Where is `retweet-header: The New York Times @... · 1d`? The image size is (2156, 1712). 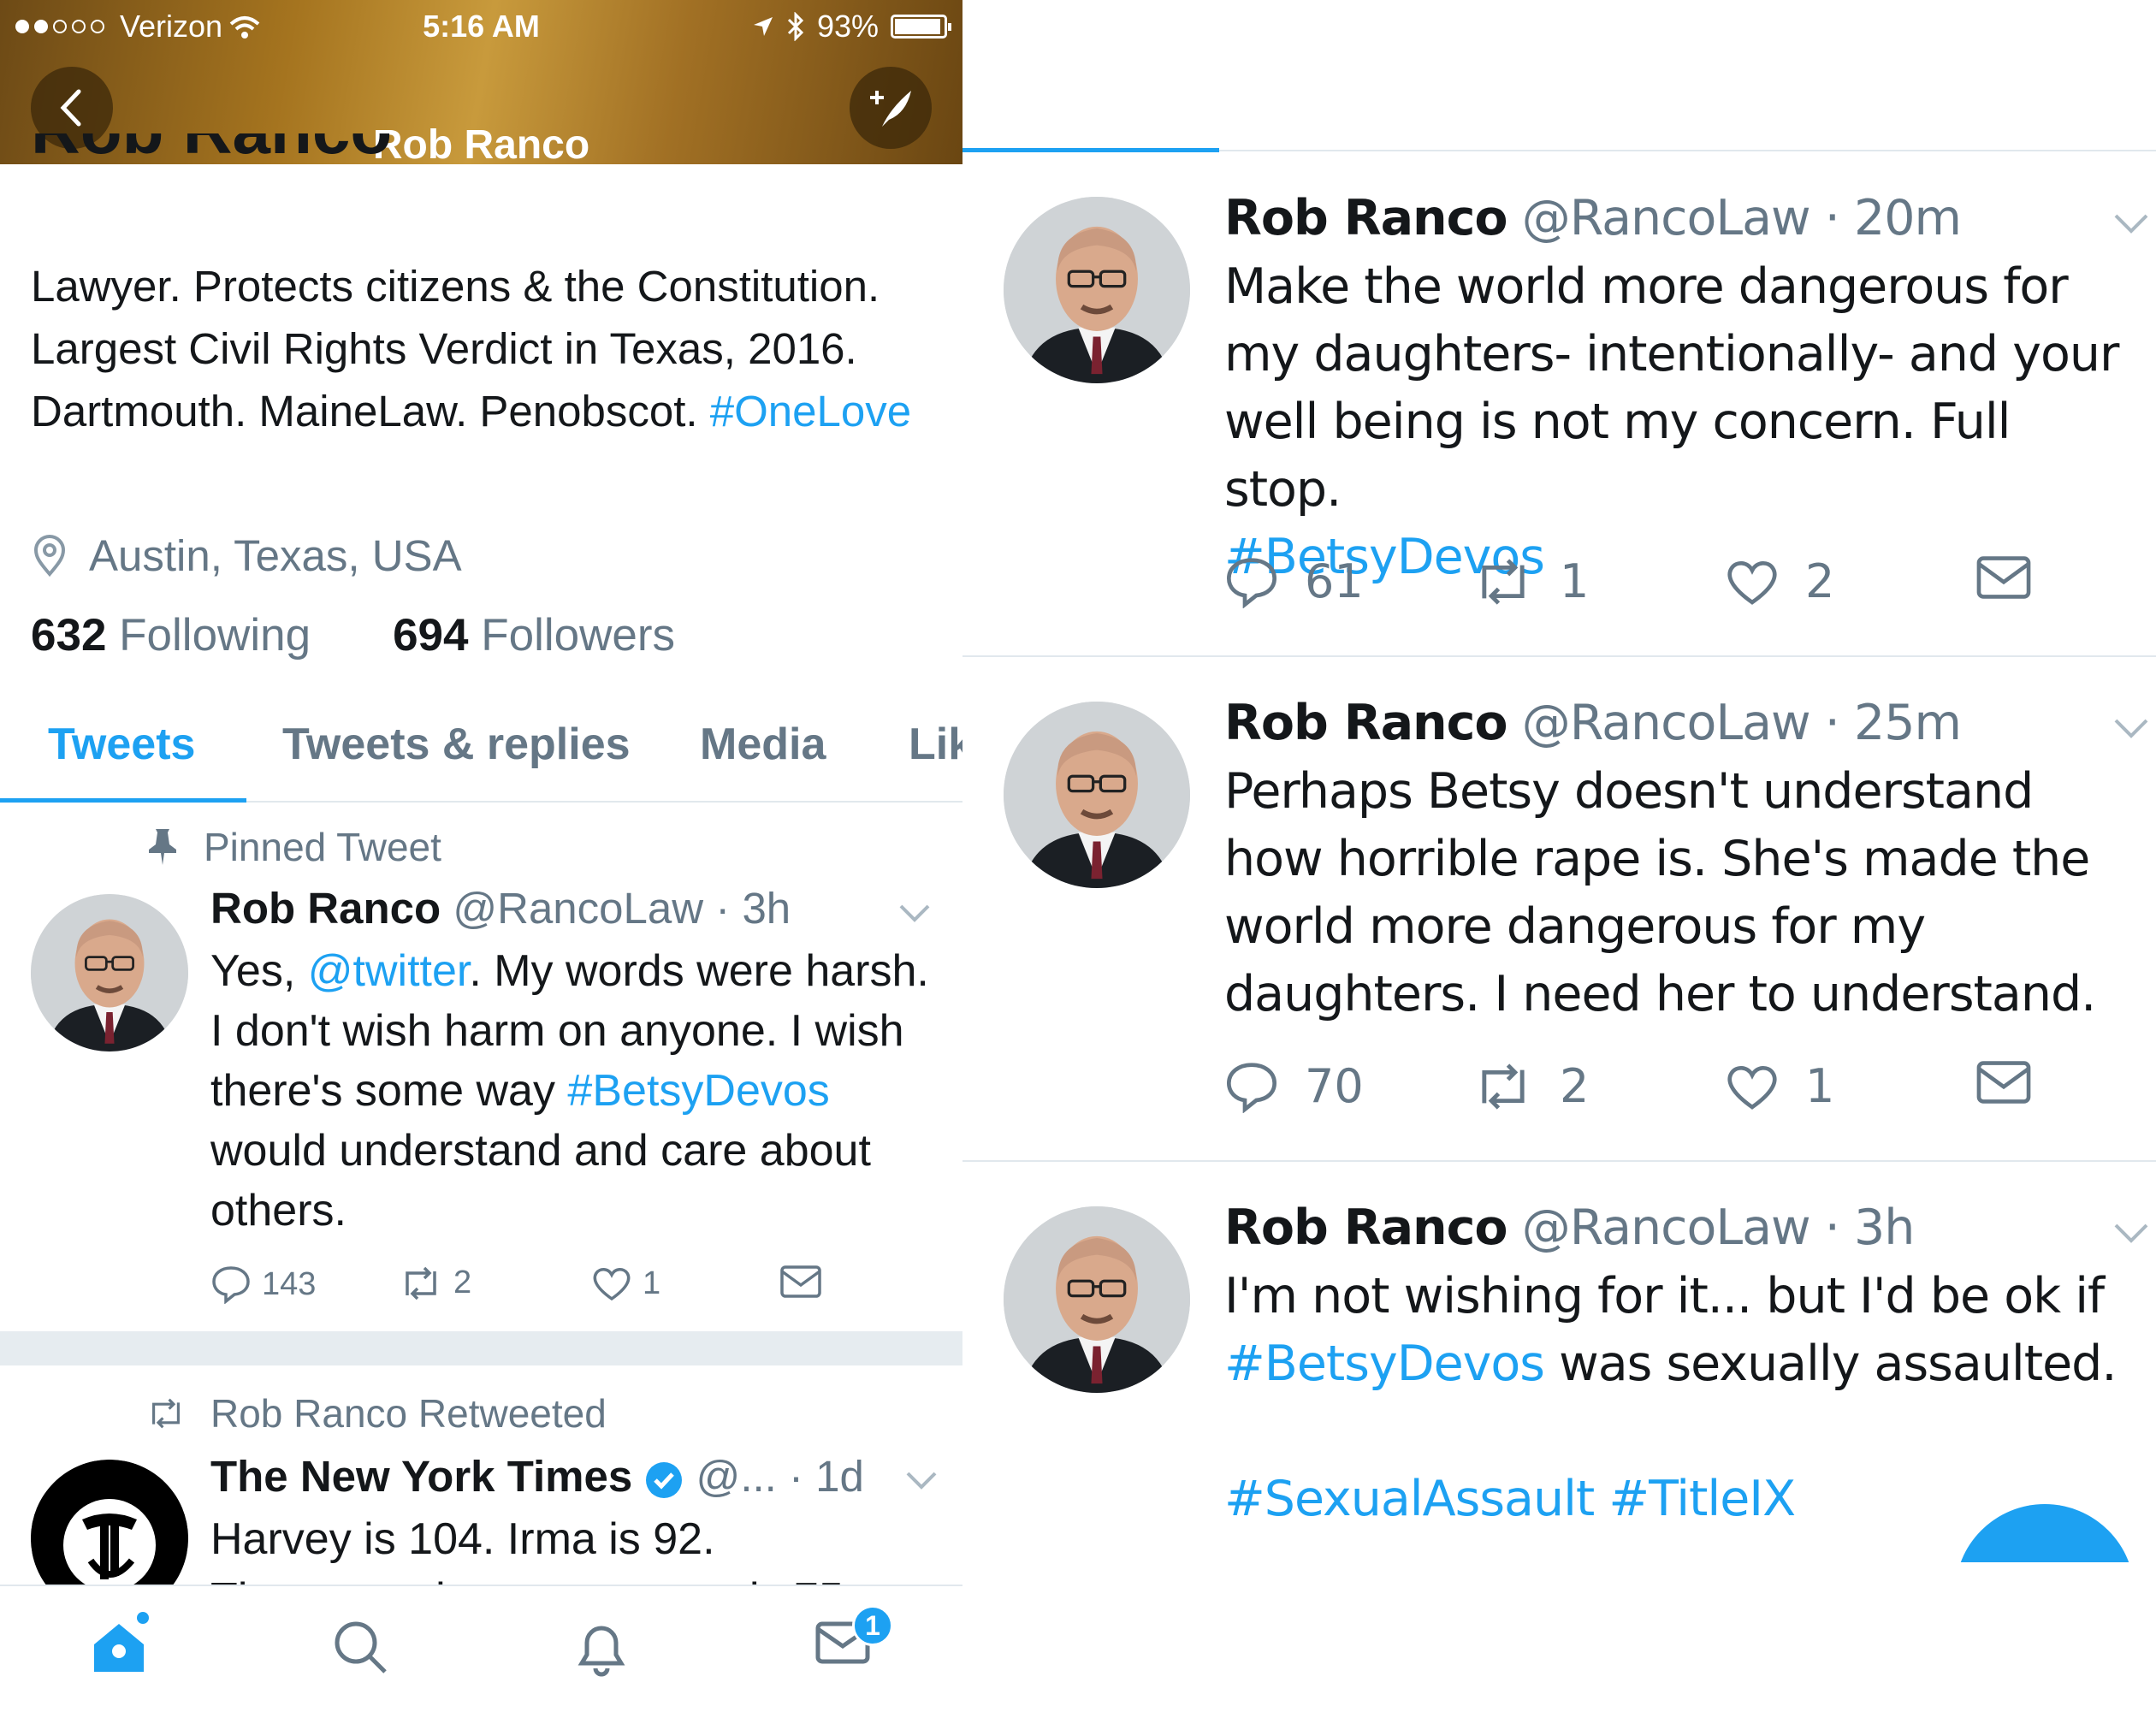 retweet-header: The New York Times @... · 1d is located at coordinates (537, 1476).